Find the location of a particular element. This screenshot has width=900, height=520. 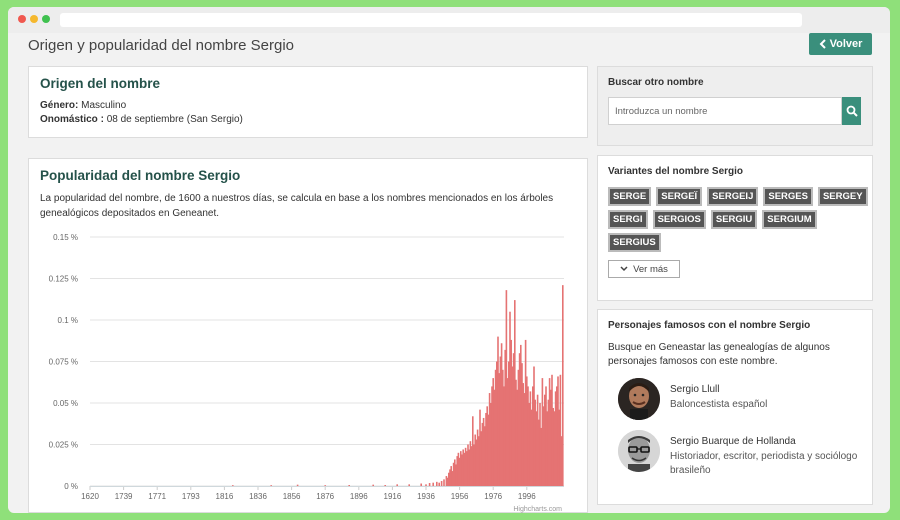

y-tick-label: 0.15 % is located at coordinates (65, 237).